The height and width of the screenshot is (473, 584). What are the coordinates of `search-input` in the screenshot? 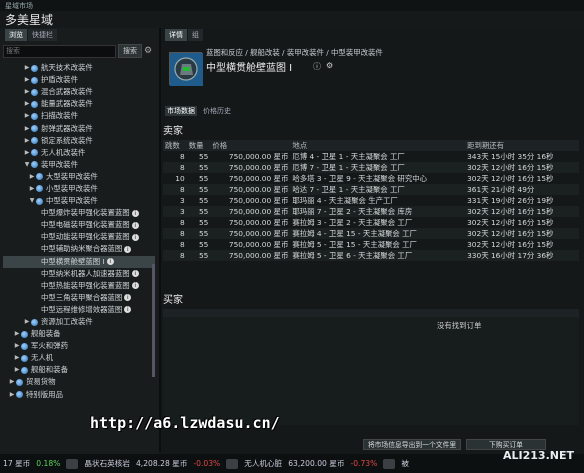 It's located at (56, 51).